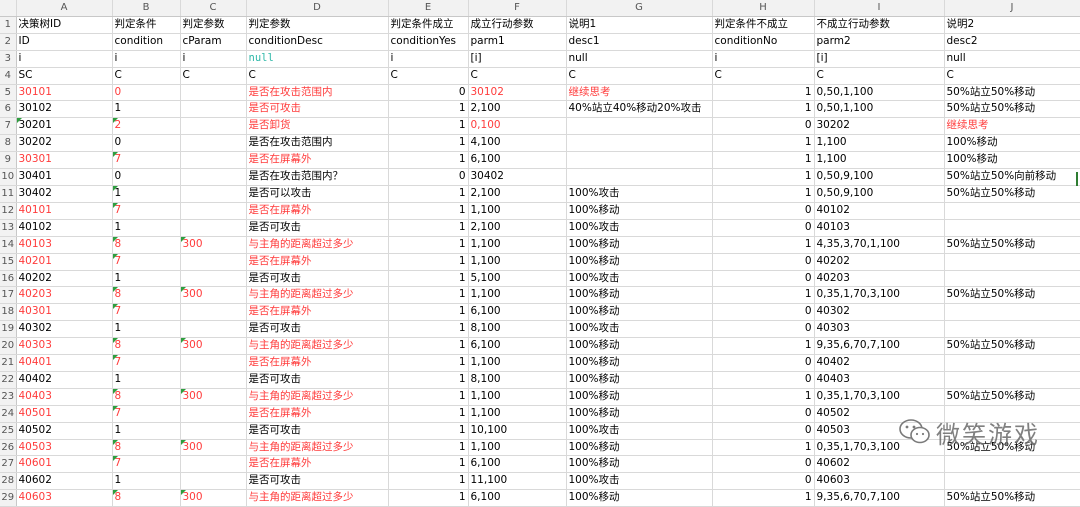 This screenshot has height=507, width=1080. I want to click on cell-d17: 与主角的距离超过多少, so click(317, 295).